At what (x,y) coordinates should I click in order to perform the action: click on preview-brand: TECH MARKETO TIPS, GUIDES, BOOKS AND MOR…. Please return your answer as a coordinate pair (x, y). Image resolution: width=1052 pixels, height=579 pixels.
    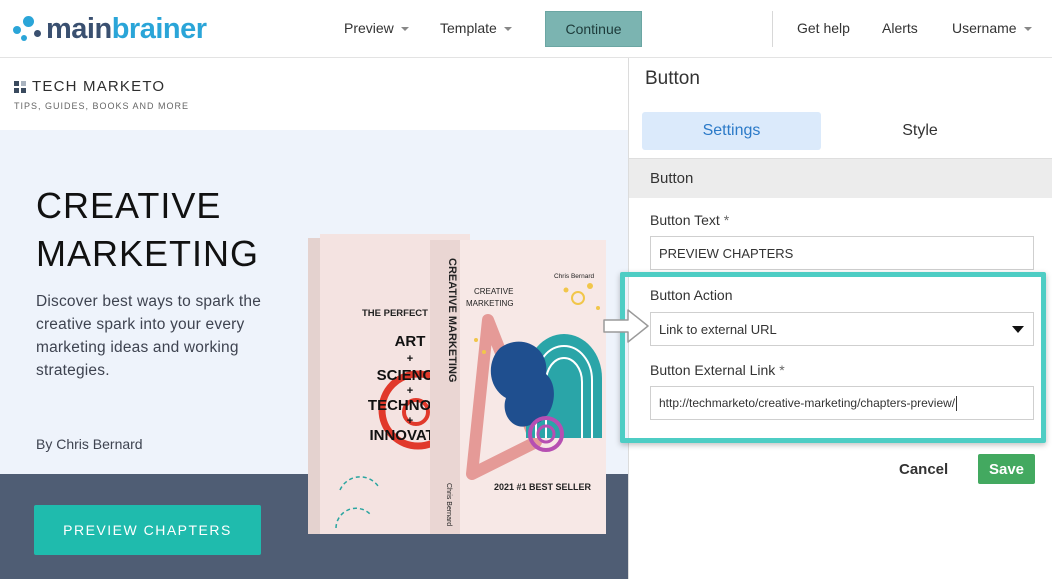
    Looking at the image, I should click on (101, 94).